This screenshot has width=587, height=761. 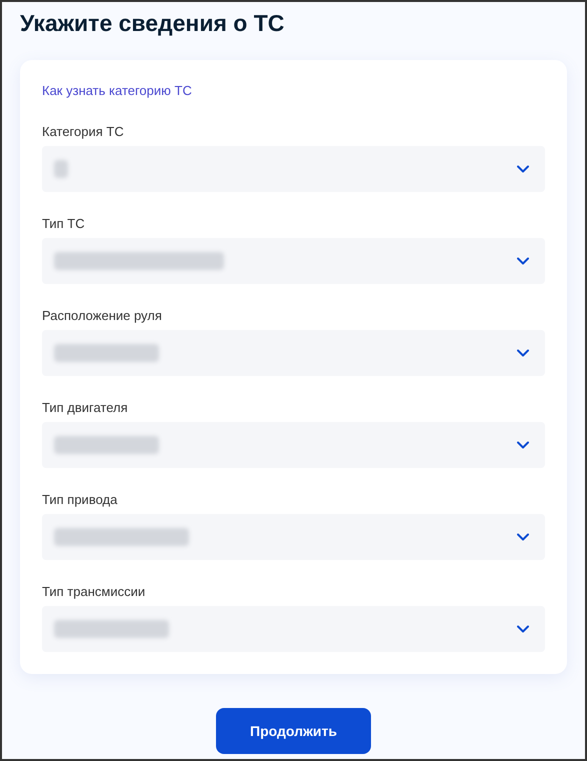 What do you see at coordinates (152, 23) in the screenshot?
I see `page-title: Укажите сведения о ТС` at bounding box center [152, 23].